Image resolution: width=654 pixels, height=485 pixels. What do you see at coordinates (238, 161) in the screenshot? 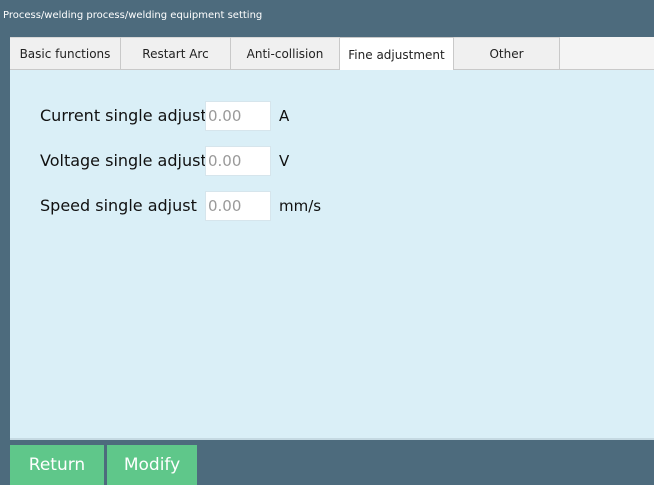
I see `voltage-adjust-input` at bounding box center [238, 161].